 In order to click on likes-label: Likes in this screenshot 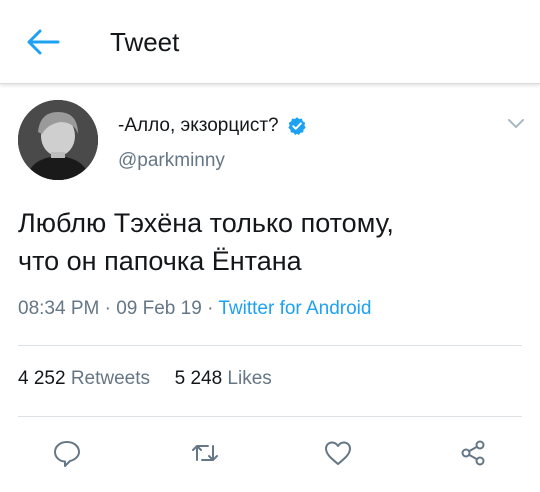, I will do `click(249, 378)`.